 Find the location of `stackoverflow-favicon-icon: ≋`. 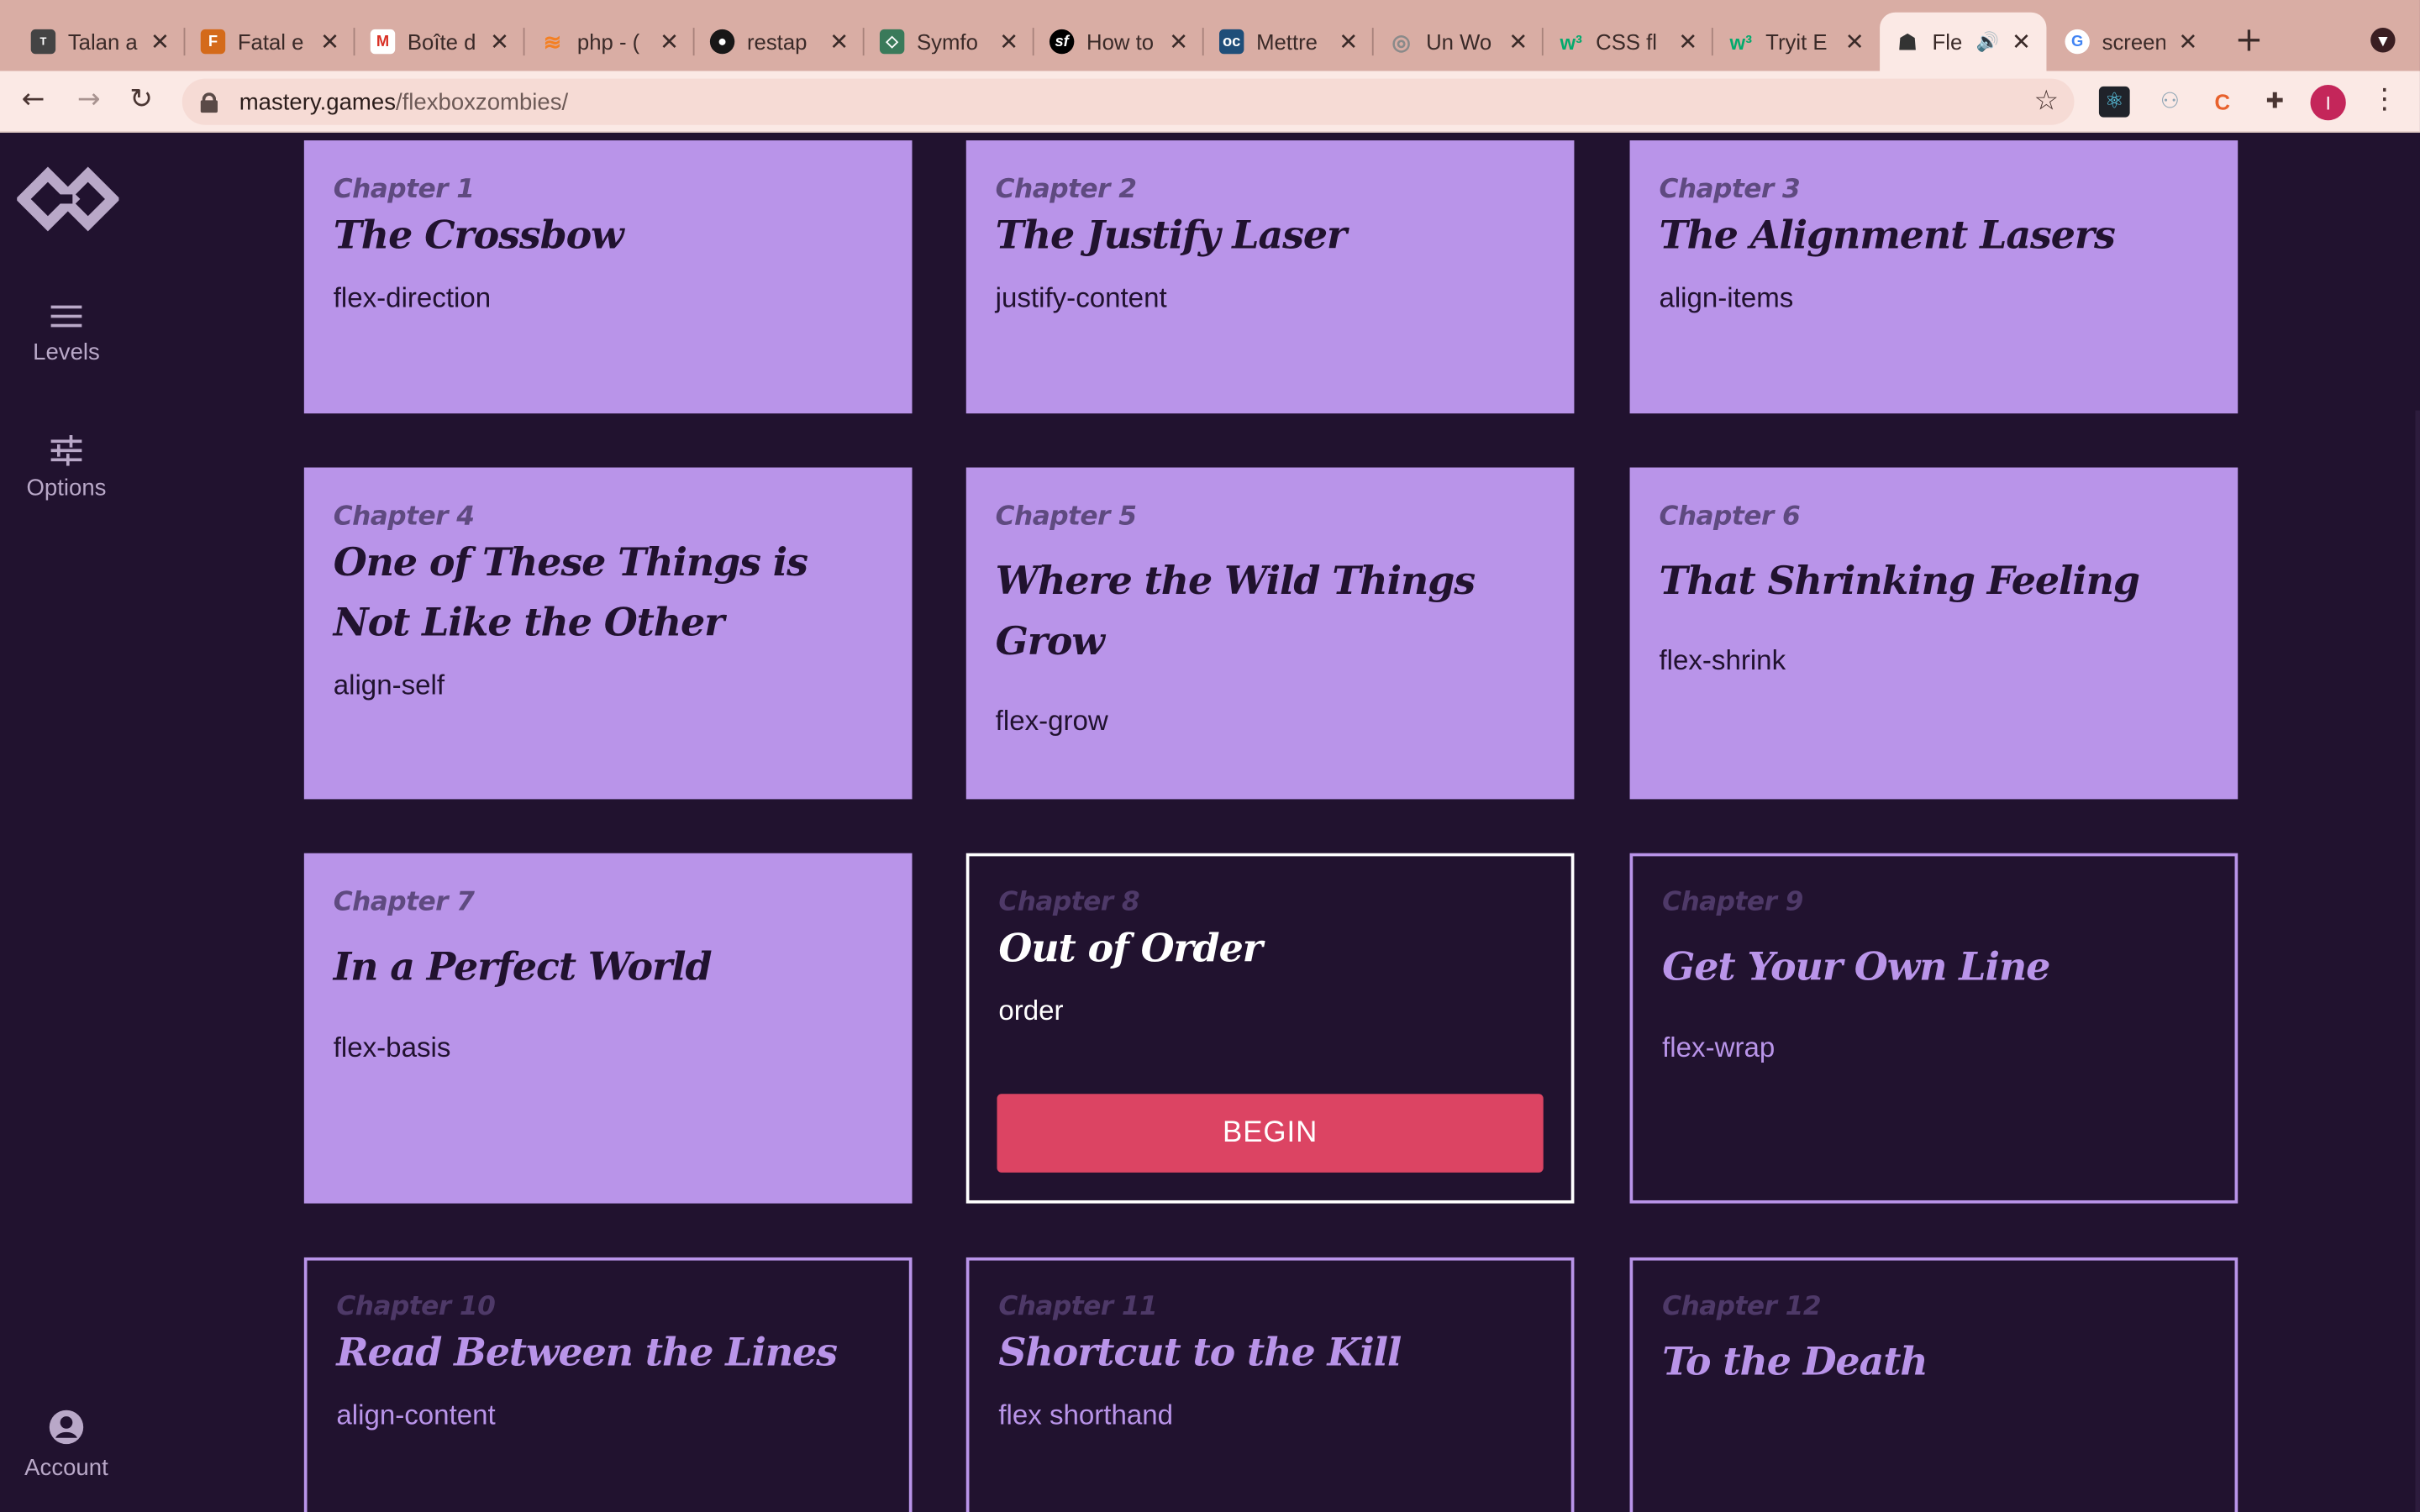

stackoverflow-favicon-icon: ≋ is located at coordinates (552, 41).